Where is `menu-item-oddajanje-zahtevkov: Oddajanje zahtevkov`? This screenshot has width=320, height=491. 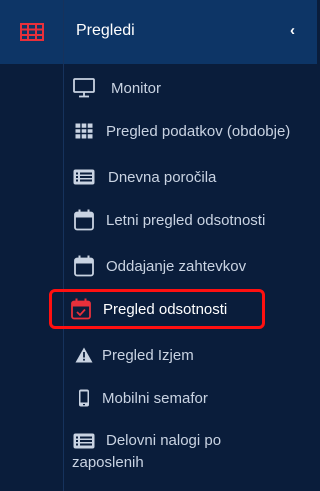
menu-item-oddajanje-zahtevkov: Oddajanje zahtevkov is located at coordinates (192, 266).